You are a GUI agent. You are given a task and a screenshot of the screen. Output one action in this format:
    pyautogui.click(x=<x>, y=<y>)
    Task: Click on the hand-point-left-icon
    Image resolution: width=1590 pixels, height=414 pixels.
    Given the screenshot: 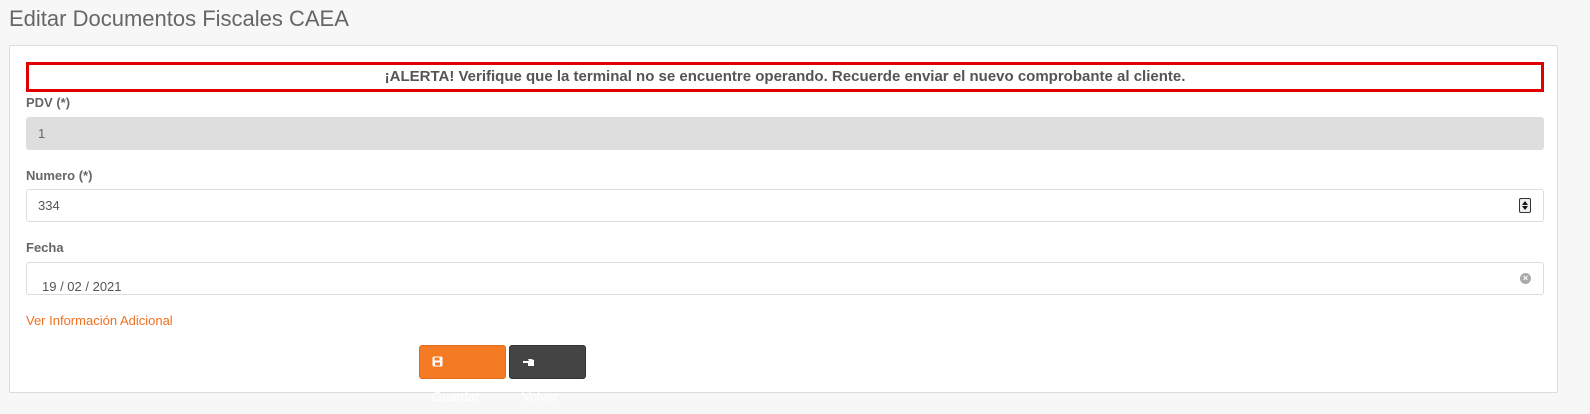 What is the action you would take?
    pyautogui.click(x=529, y=363)
    